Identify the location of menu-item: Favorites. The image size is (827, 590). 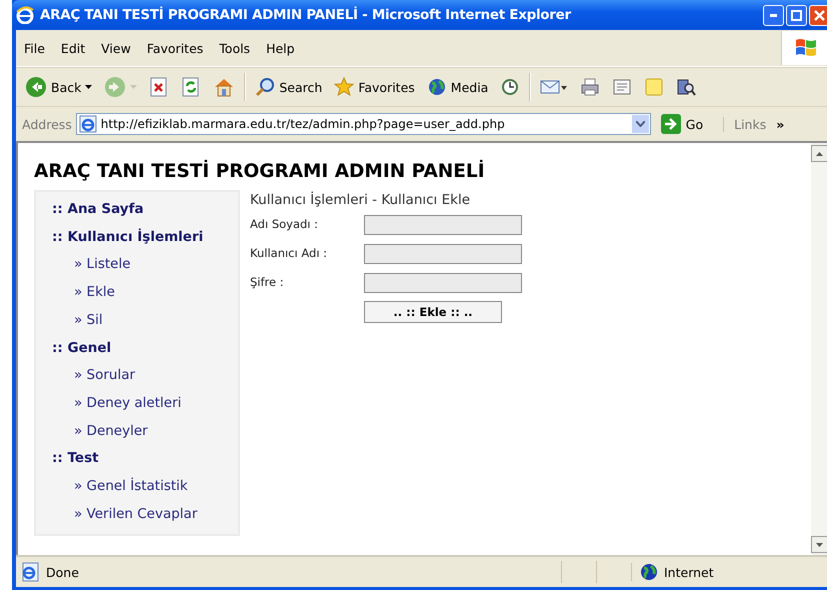
(175, 48).